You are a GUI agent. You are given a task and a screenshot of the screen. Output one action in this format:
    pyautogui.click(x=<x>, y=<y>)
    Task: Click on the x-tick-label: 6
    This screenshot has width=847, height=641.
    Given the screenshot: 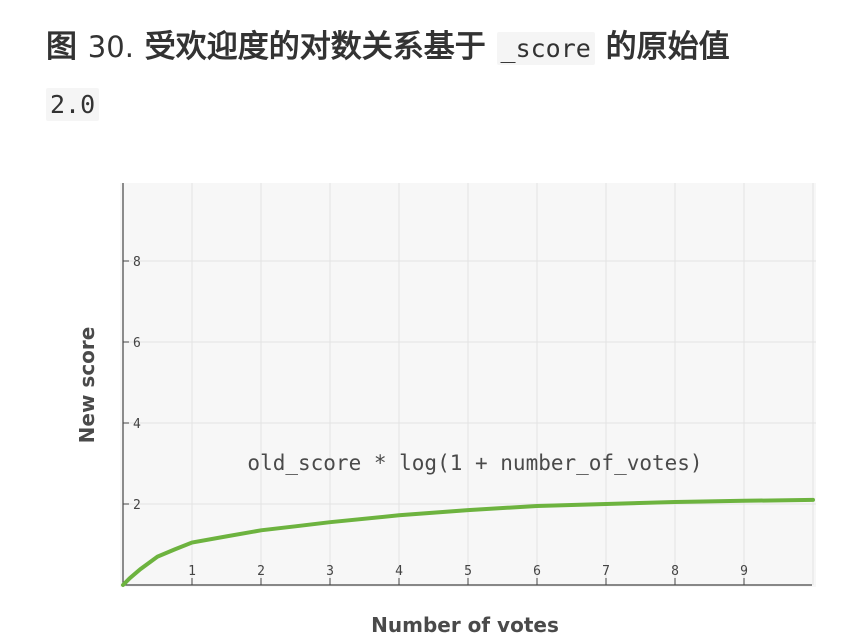 What is the action you would take?
    pyautogui.click(x=537, y=571)
    